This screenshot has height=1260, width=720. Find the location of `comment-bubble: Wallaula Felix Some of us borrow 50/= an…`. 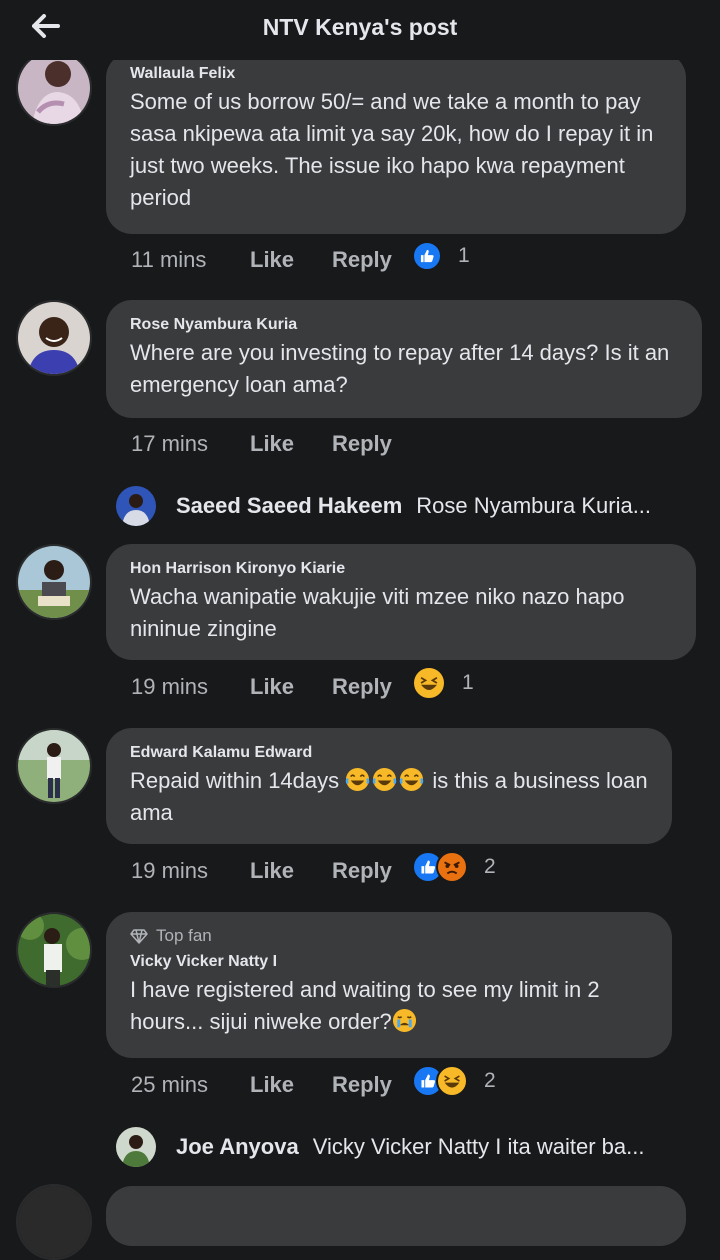

comment-bubble: Wallaula Felix Some of us borrow 50/= an… is located at coordinates (396, 143).